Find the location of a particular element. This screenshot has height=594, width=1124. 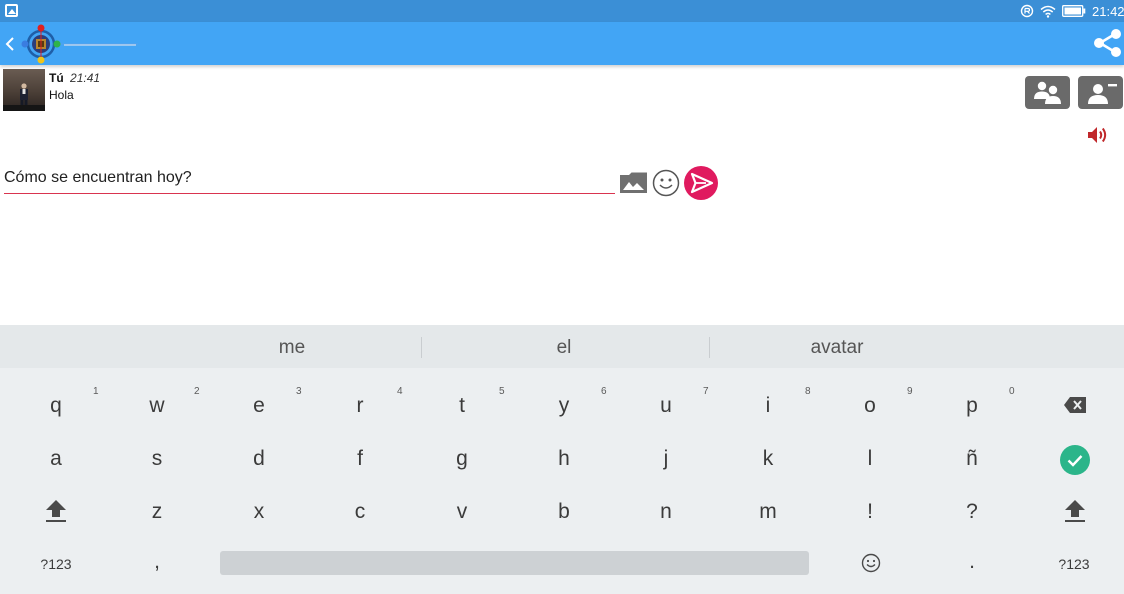

key-question: ? is located at coordinates (972, 511).